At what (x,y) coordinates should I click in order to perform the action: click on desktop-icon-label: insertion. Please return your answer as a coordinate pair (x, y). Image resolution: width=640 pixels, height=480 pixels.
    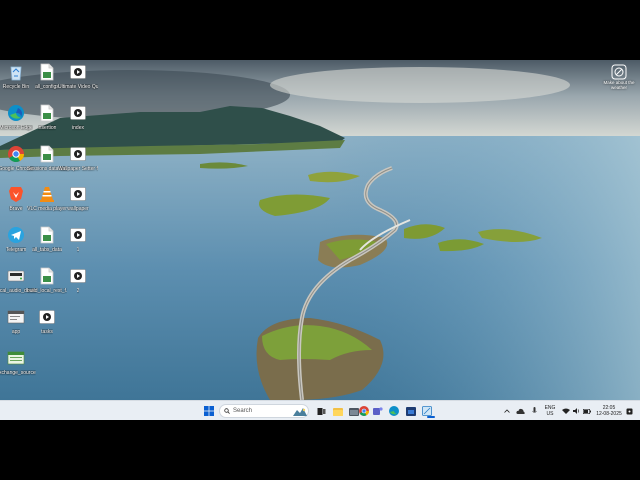
    Looking at the image, I should click on (47, 128).